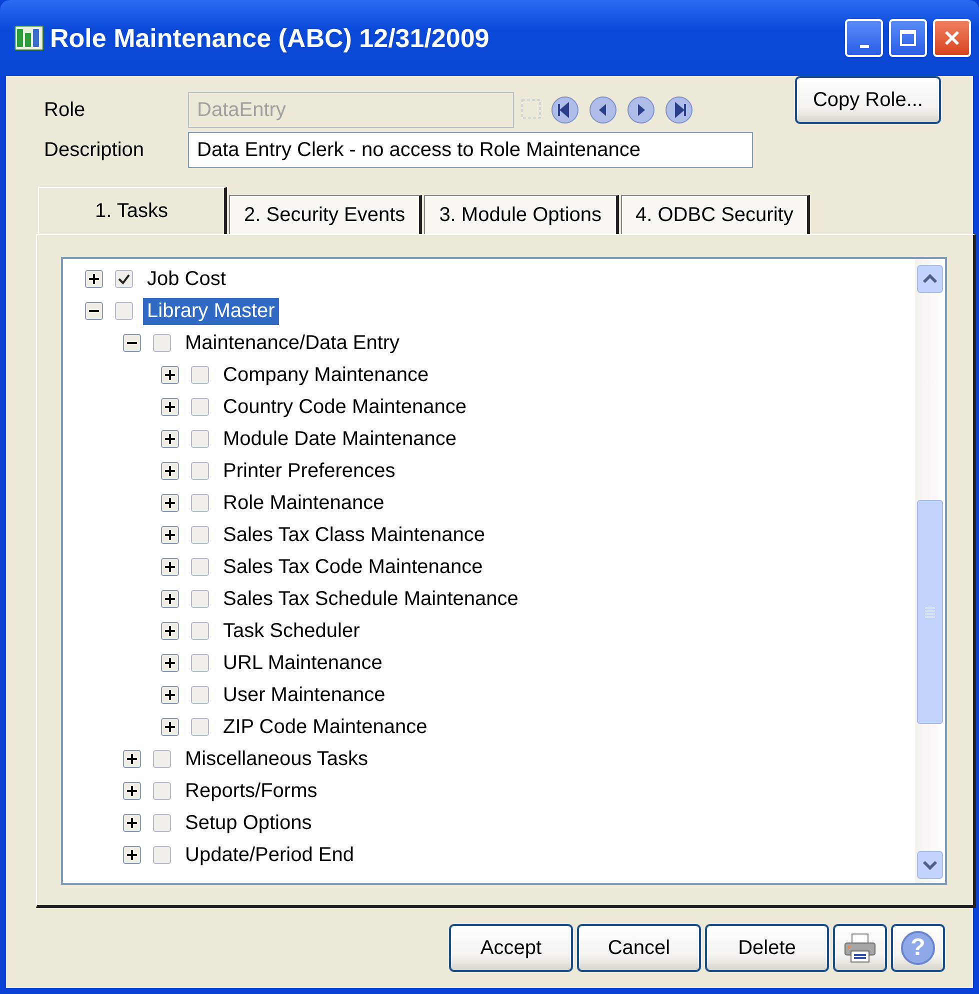 The image size is (979, 994). I want to click on tree-item: Miscellaneous Tasks, so click(276, 759).